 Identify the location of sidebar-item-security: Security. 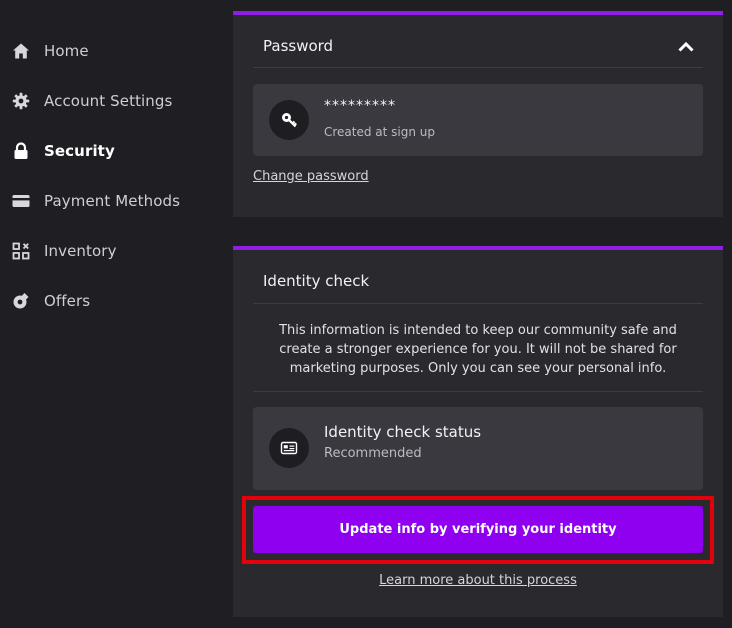
(63, 151).